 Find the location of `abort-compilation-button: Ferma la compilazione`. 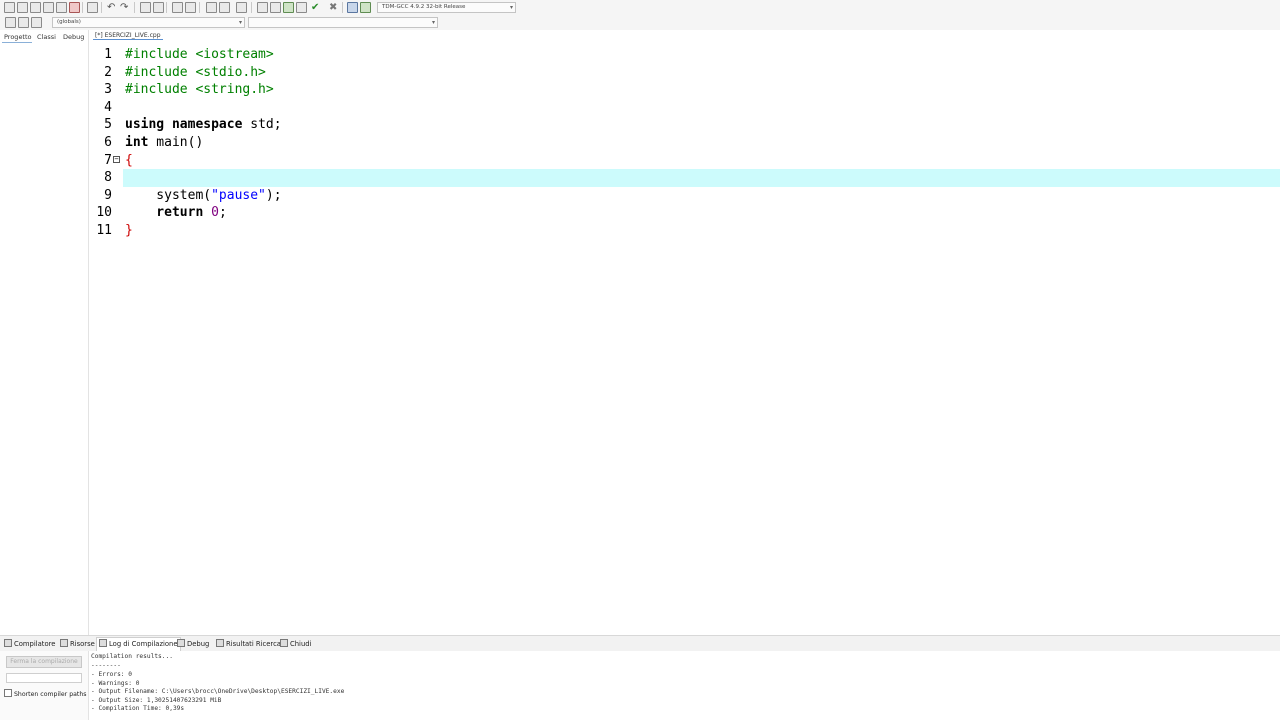

abort-compilation-button: Ferma la compilazione is located at coordinates (44, 662).